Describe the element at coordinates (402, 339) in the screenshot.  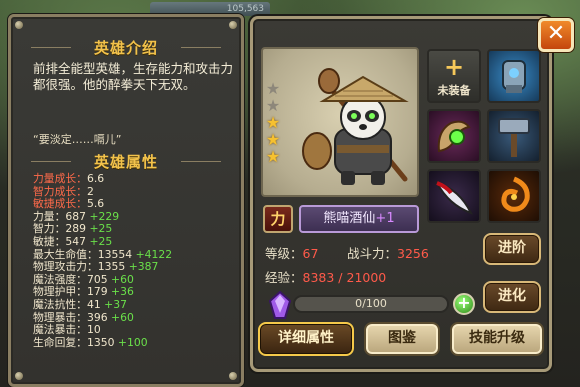
I see `guide-button: 图鉴` at that location.